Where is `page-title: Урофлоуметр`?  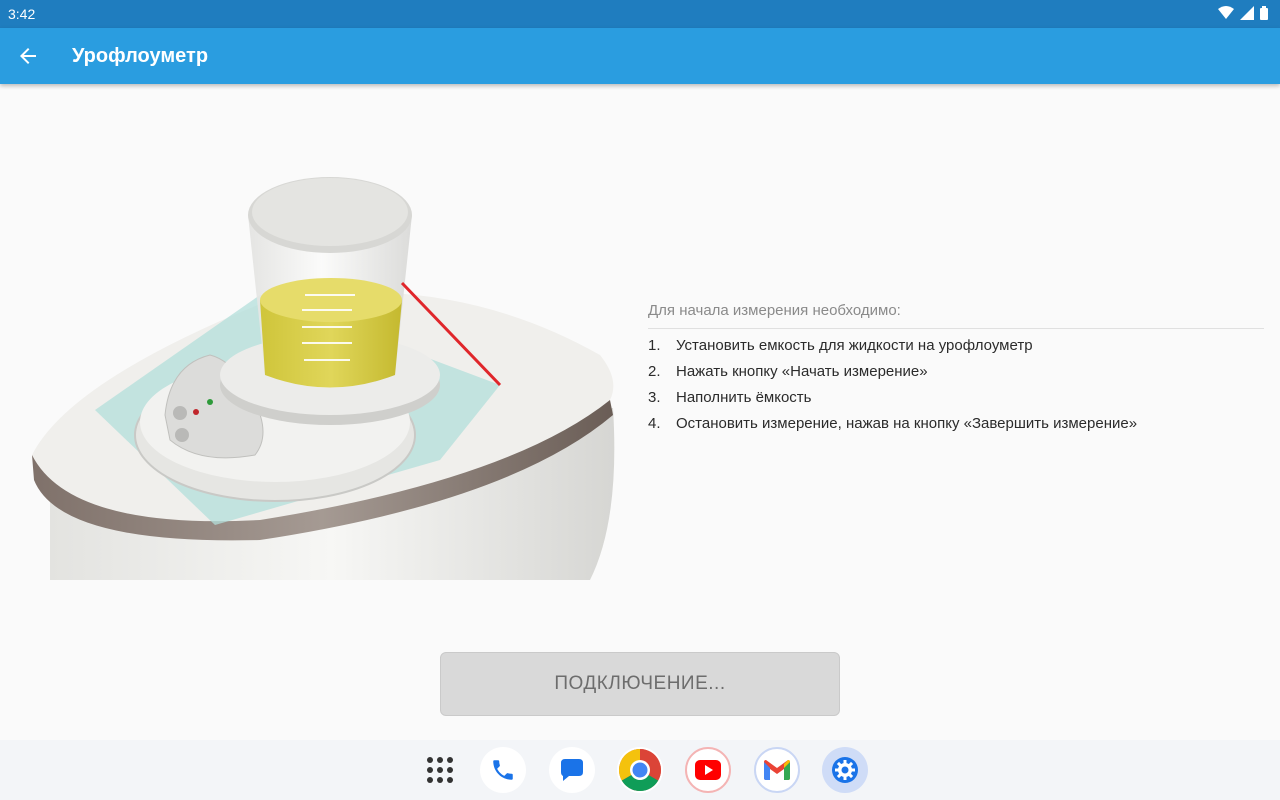 page-title: Урофлоуметр is located at coordinates (140, 56).